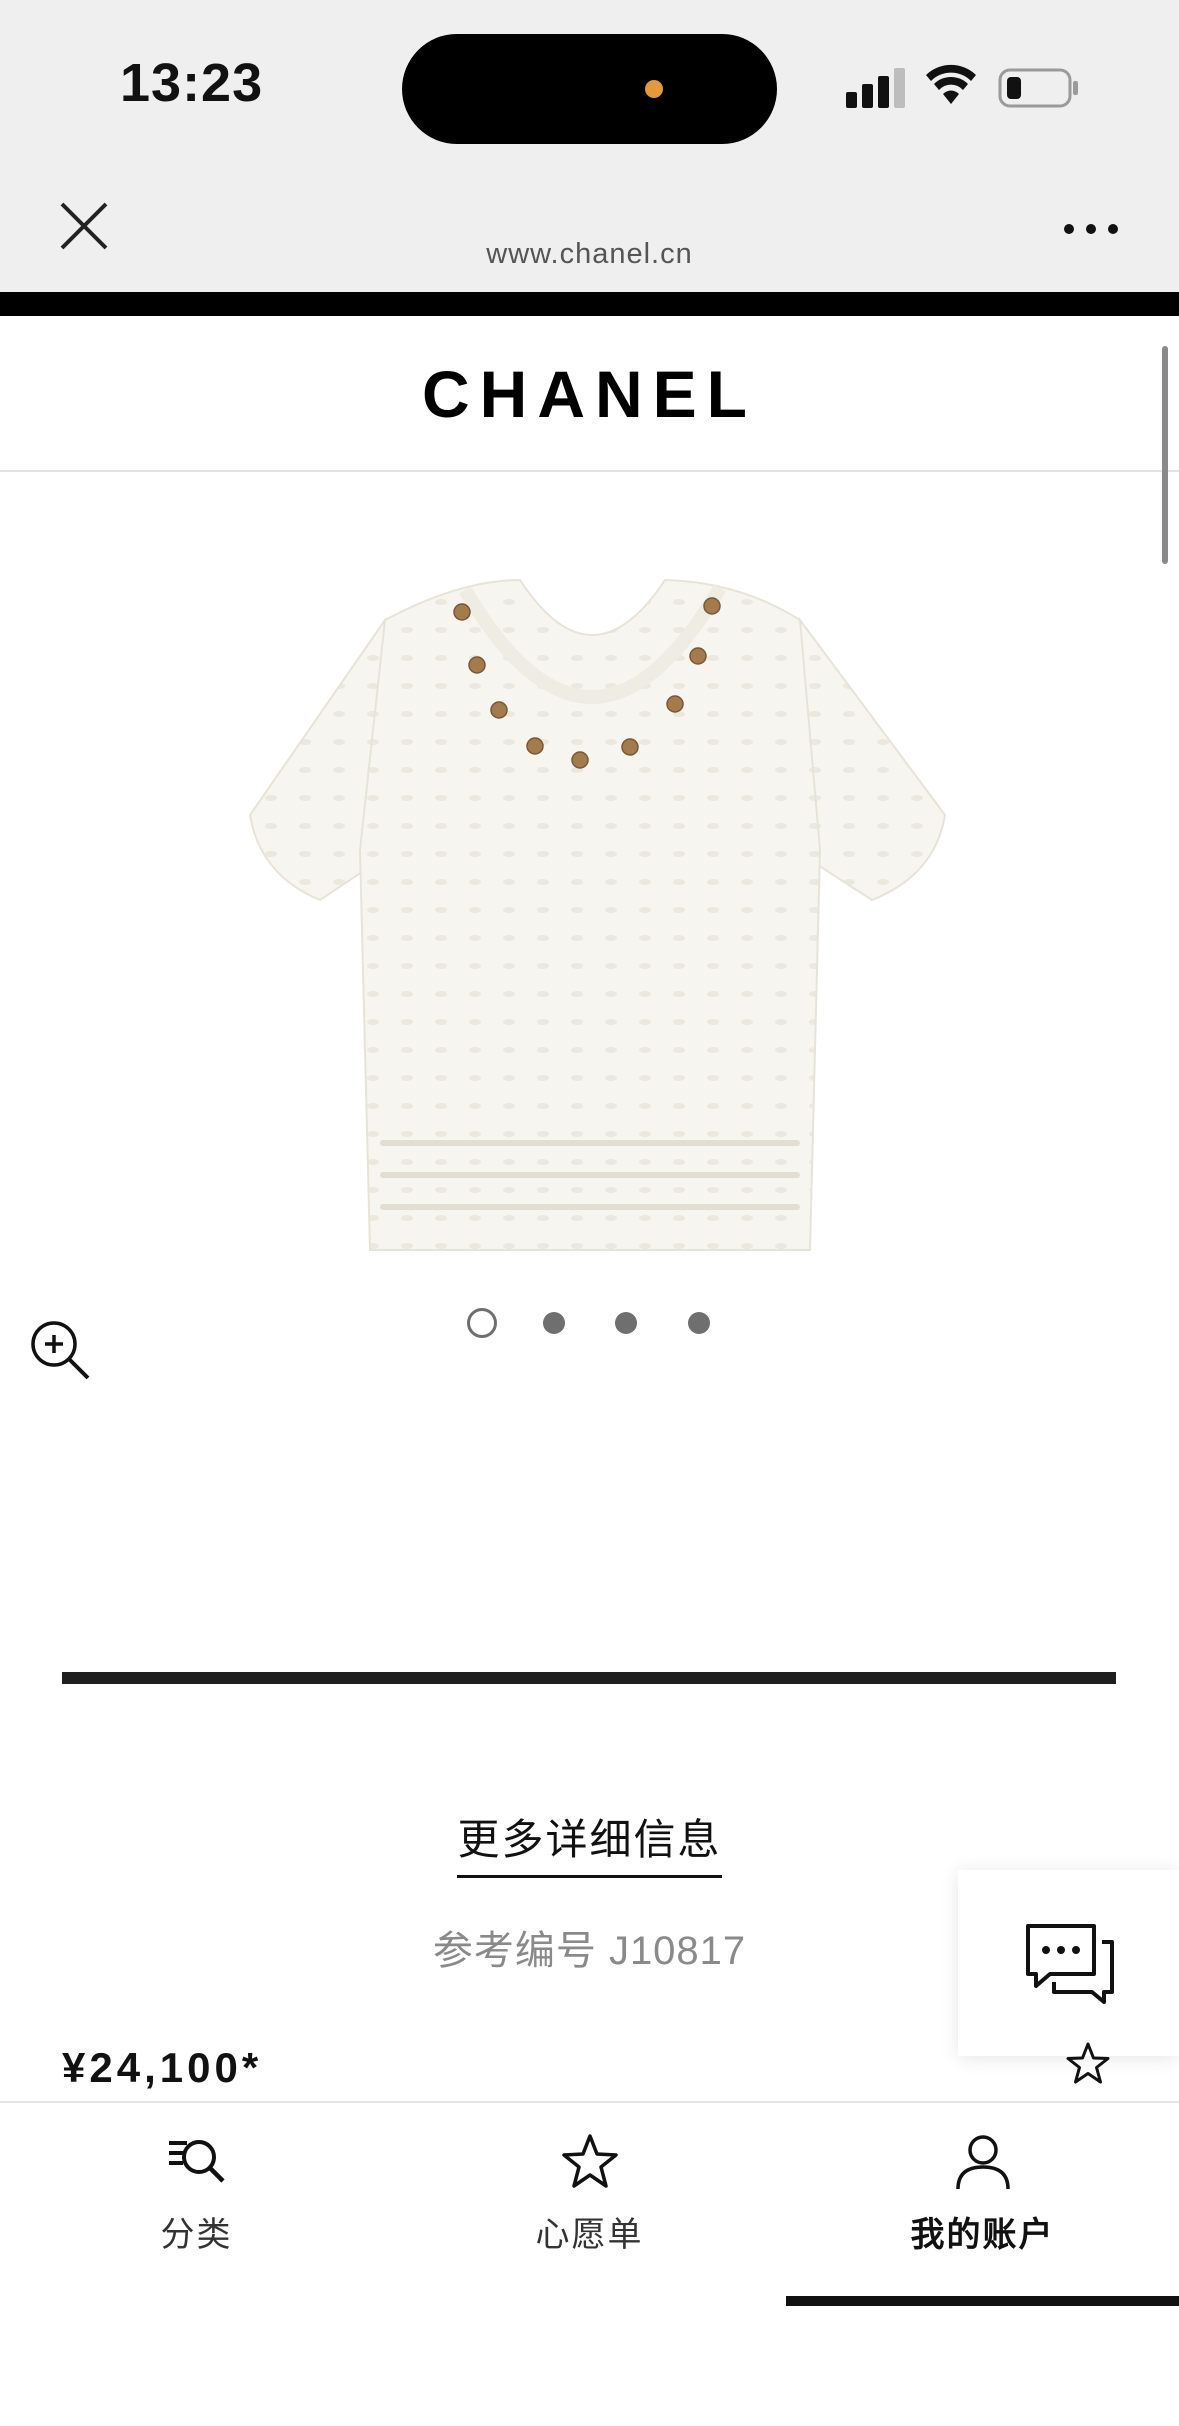 Image resolution: width=1179 pixels, height=2426 pixels. What do you see at coordinates (589, 1325) in the screenshot?
I see `image-carousel-dots` at bounding box center [589, 1325].